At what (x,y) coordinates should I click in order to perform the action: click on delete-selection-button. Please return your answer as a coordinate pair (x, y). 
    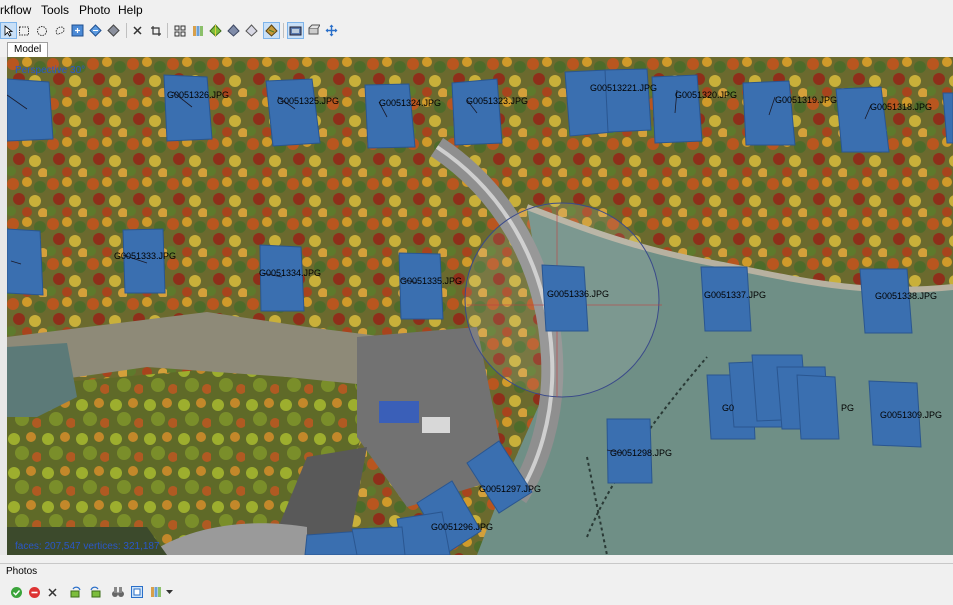
    Looking at the image, I should click on (137, 30).